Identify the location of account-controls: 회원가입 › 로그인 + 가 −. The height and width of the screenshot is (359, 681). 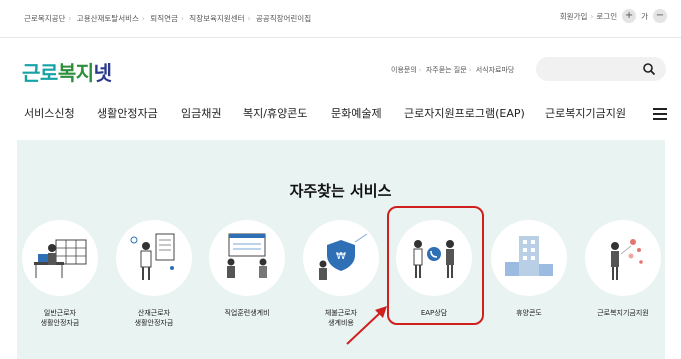
(613, 16).